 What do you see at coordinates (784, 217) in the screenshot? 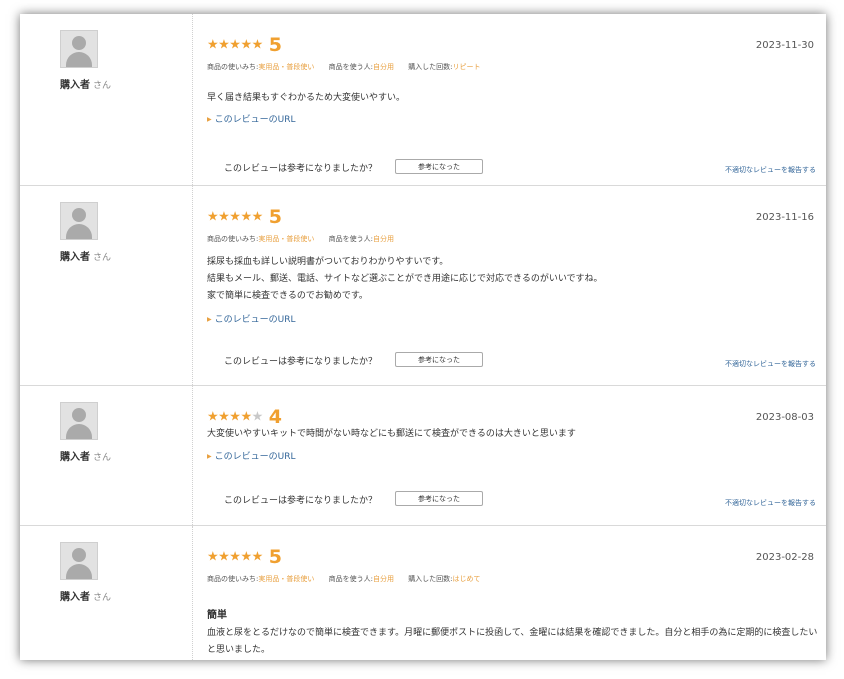
I see `review-date: 2023-11-16` at bounding box center [784, 217].